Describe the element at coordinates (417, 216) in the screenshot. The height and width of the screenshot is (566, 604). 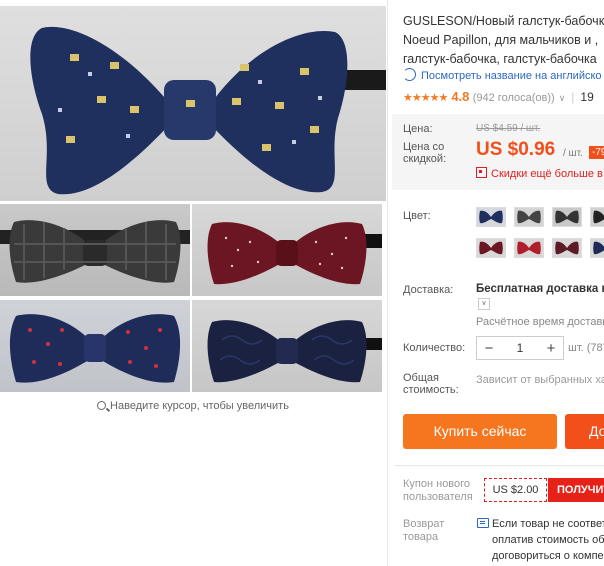
I see `color-label: Цвет:` at that location.